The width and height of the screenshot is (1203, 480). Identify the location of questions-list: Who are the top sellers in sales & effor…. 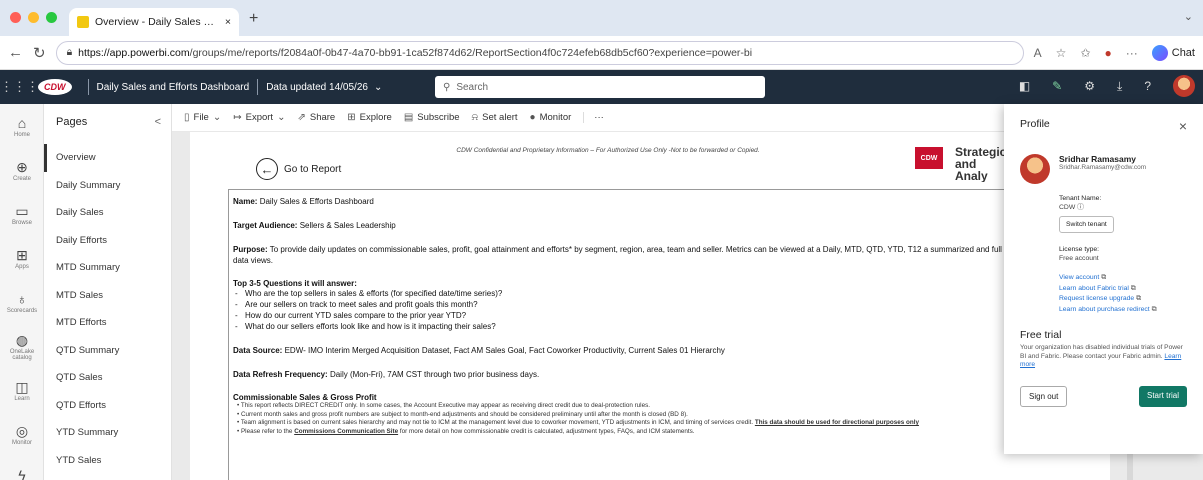
(623, 310).